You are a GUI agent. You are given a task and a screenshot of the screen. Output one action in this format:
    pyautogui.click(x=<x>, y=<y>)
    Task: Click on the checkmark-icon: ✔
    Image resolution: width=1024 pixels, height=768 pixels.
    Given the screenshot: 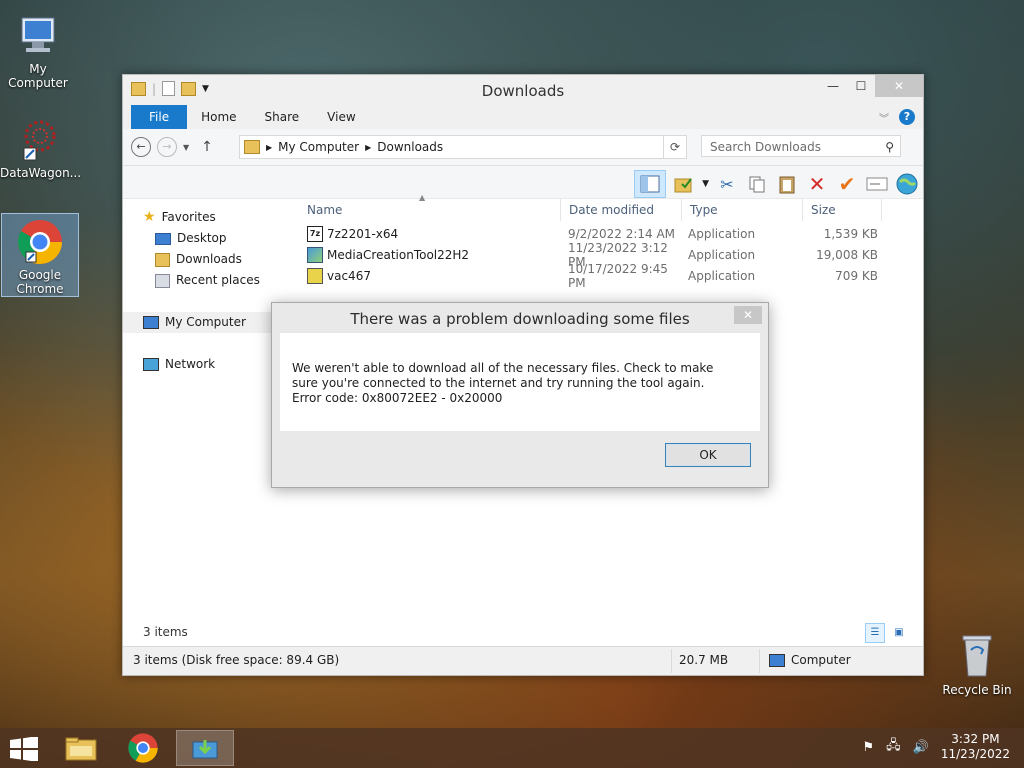 What is the action you would take?
    pyautogui.click(x=847, y=184)
    